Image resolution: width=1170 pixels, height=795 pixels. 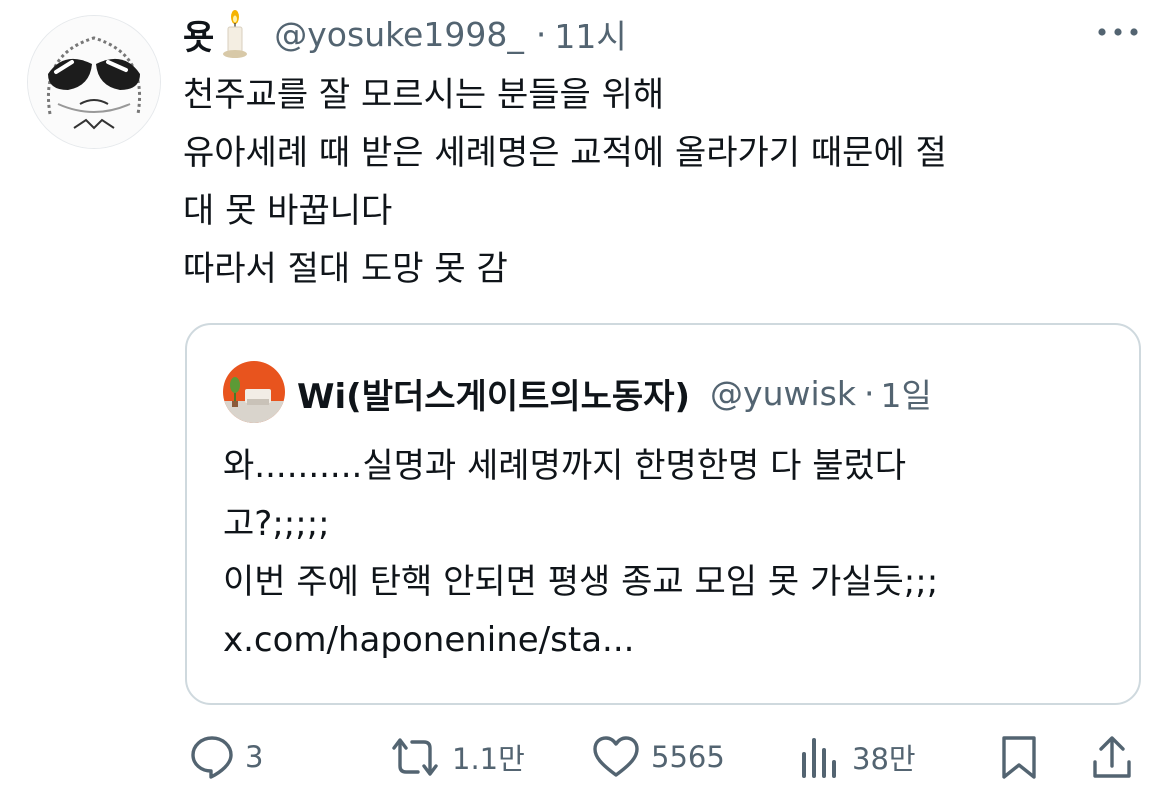 What do you see at coordinates (424, 95) in the screenshot?
I see `tweet-text-line: 천주교를 잘 모르시는 분들을 위해` at bounding box center [424, 95].